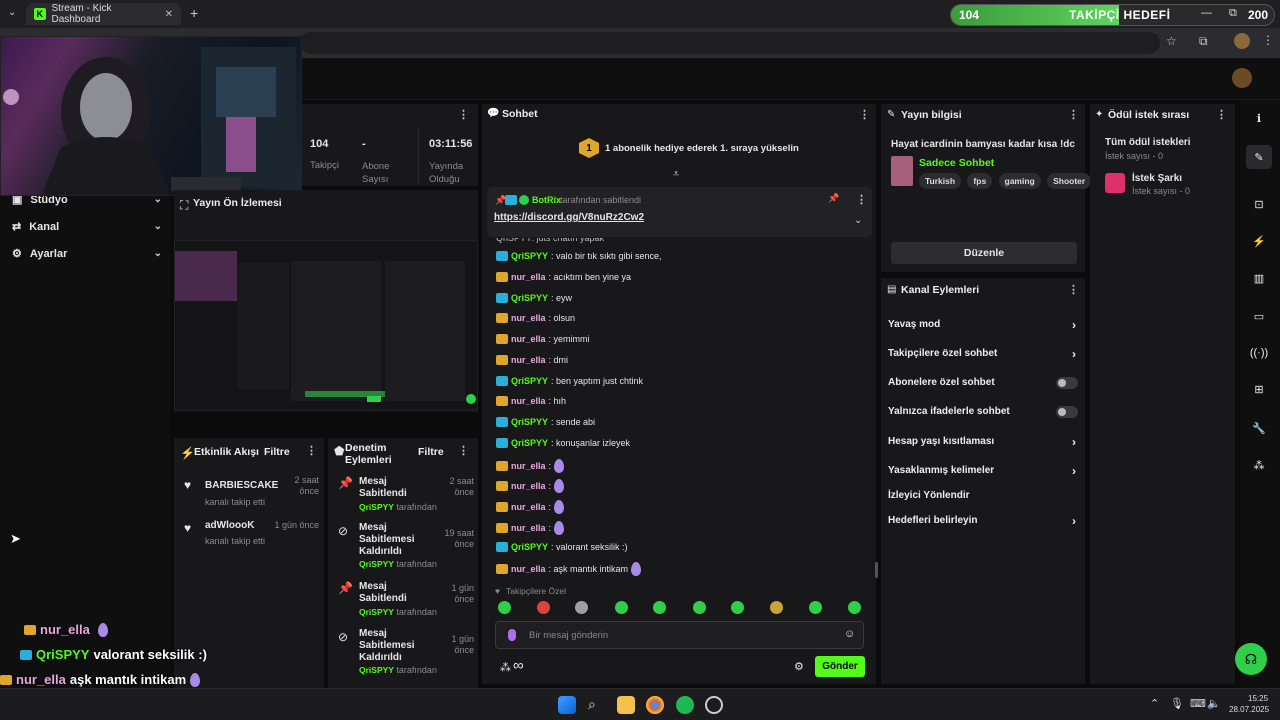 The width and height of the screenshot is (1280, 720). Describe the element at coordinates (858, 220) in the screenshot. I see `chevron-down-icon: ⌄` at that location.